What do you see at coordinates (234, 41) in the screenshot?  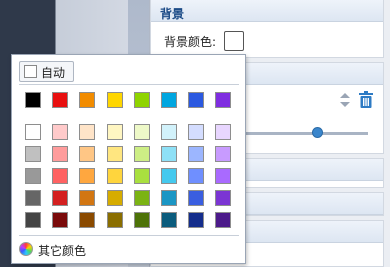 I see `bg-color-swatch-button` at bounding box center [234, 41].